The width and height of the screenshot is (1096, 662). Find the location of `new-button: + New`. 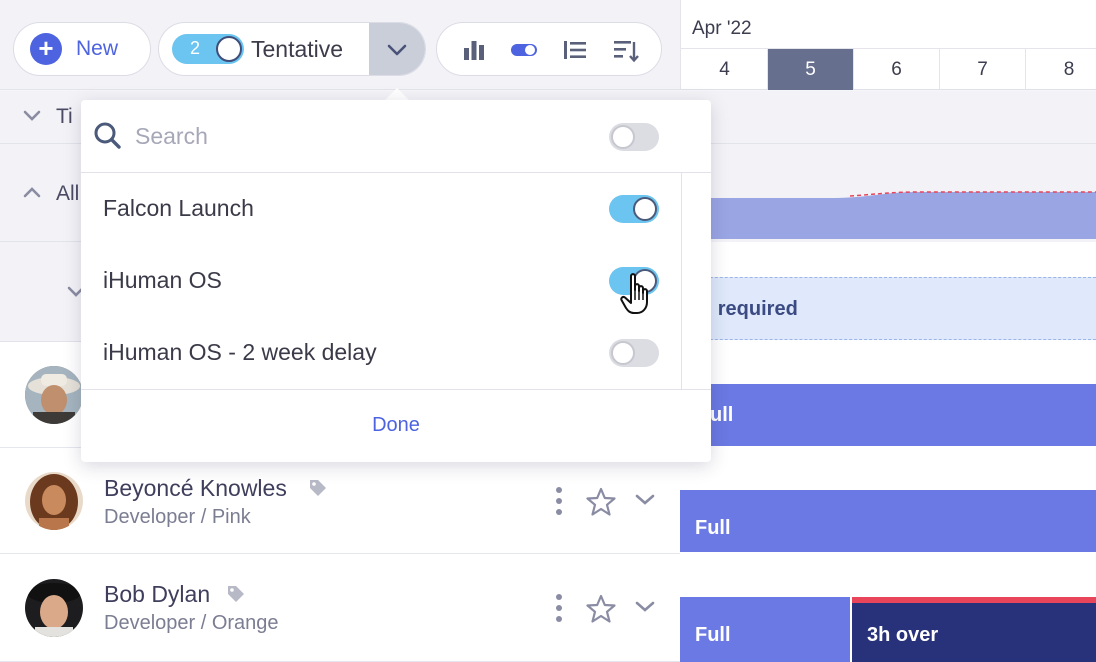

new-button: + New is located at coordinates (82, 49).